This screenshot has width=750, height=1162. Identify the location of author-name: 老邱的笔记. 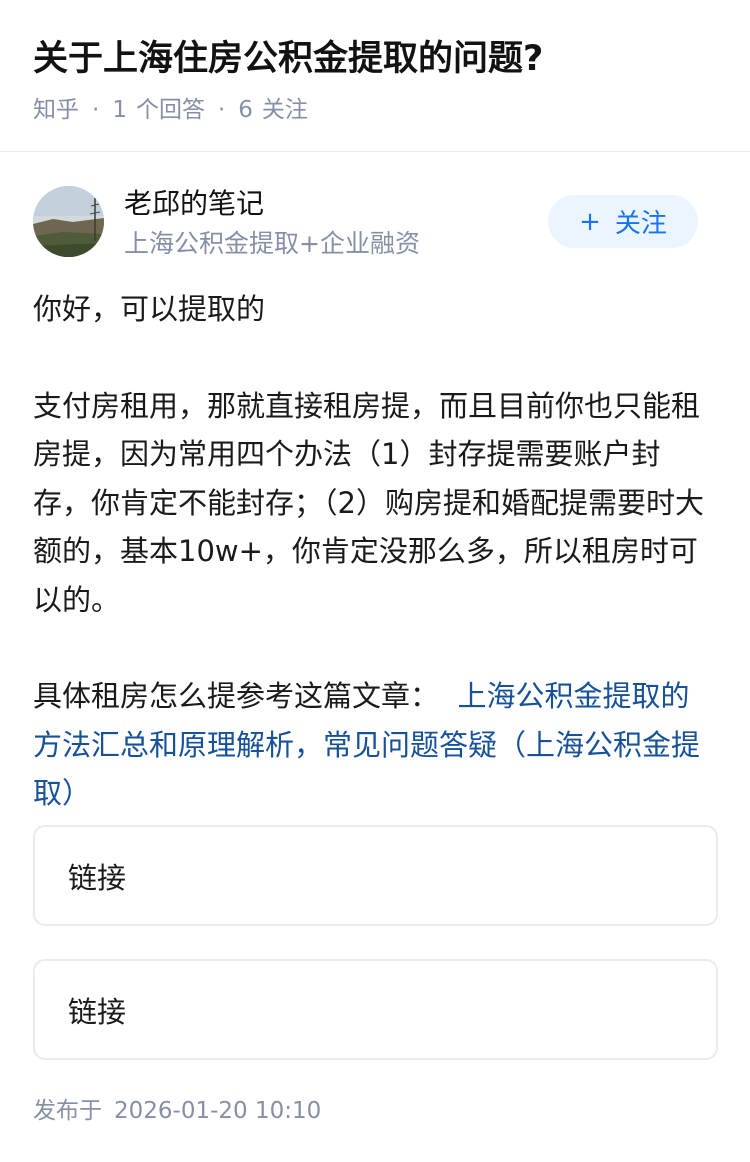
(194, 204).